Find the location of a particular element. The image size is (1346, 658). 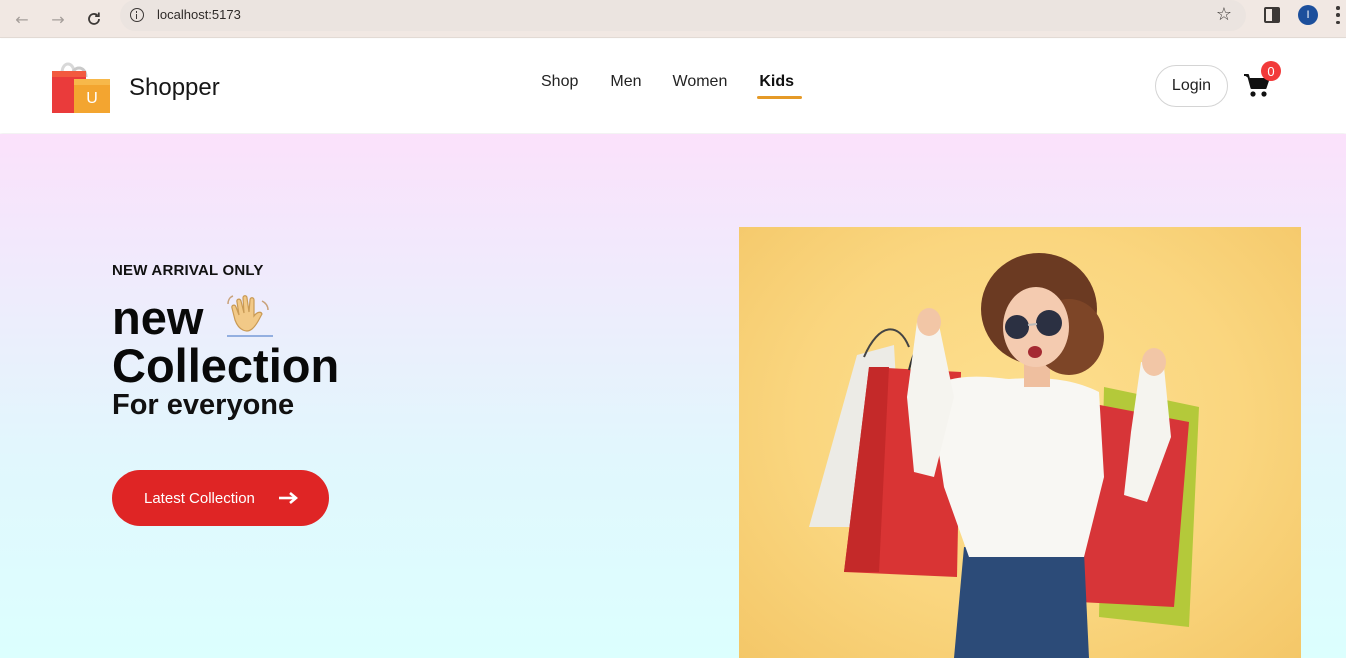

latest-collection-label: Latest Collection is located at coordinates (199, 498).